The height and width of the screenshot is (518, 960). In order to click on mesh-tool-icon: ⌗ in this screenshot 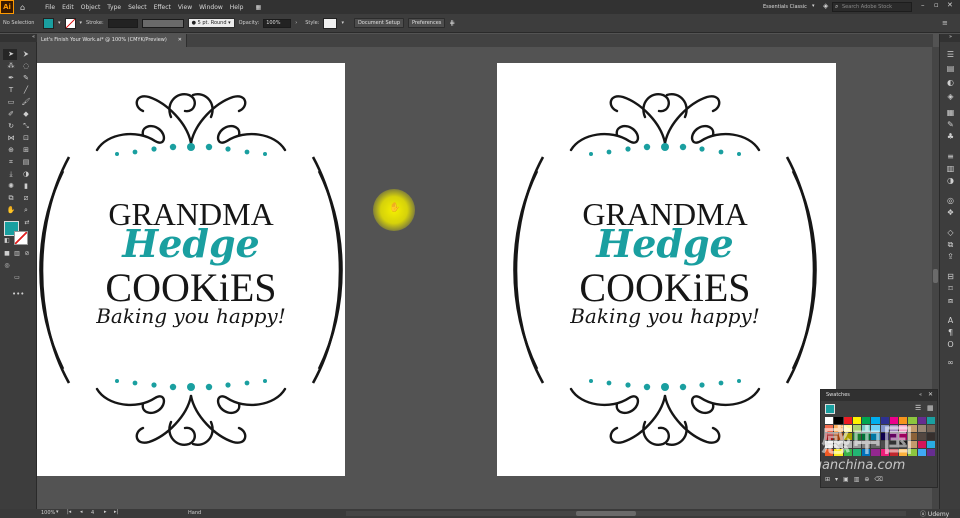, I will do `click(11, 162)`.